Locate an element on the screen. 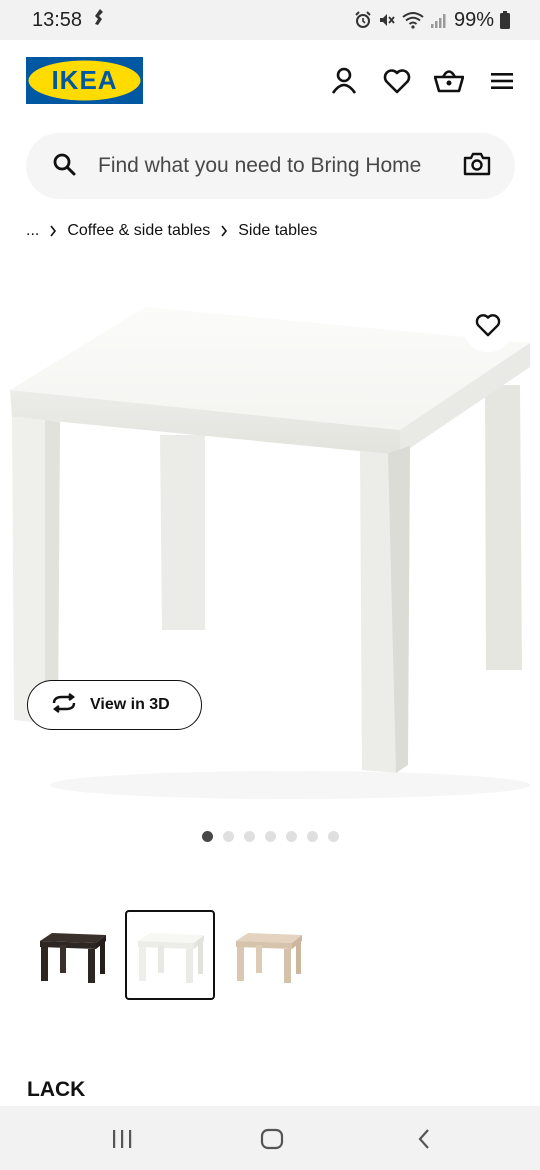 This screenshot has height=1170, width=540. camera-search-icon is located at coordinates (477, 166).